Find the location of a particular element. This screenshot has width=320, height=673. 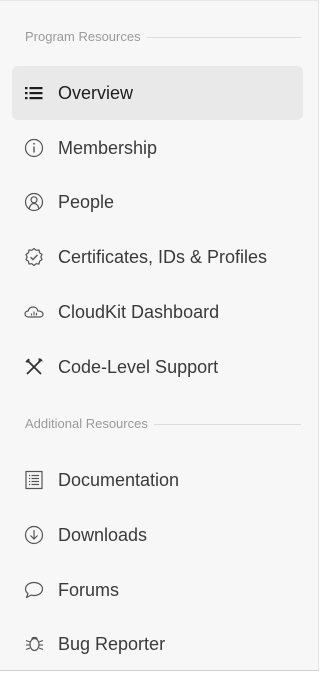

sidebar-item-label: Code-Level Support is located at coordinates (138, 366).